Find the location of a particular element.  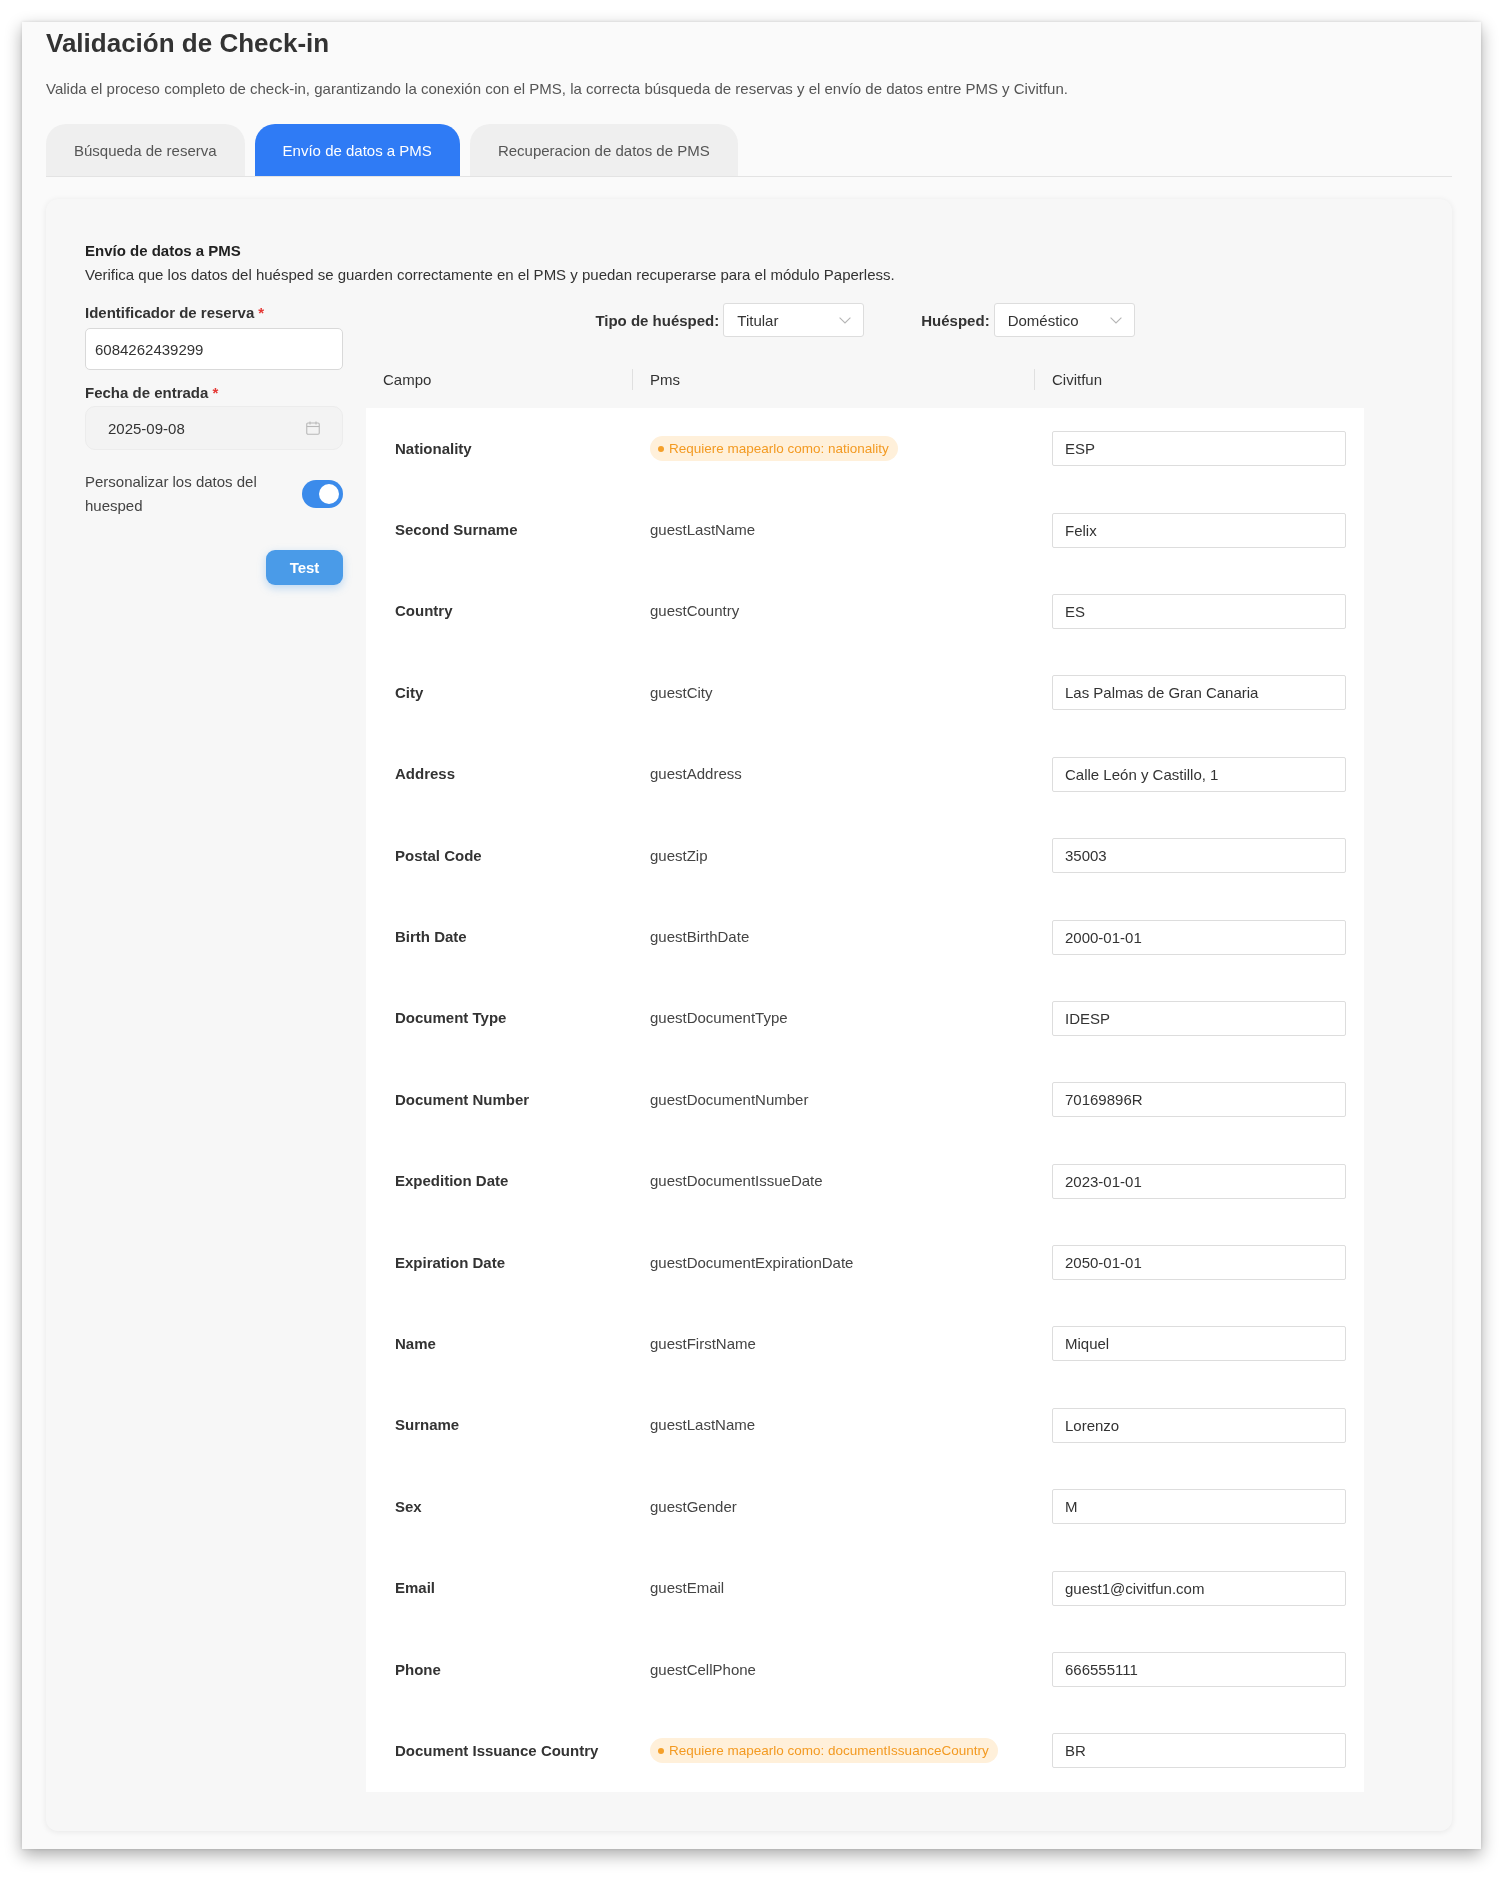

pms-field-name: guestDocumentIssueDate is located at coordinates (736, 1181).